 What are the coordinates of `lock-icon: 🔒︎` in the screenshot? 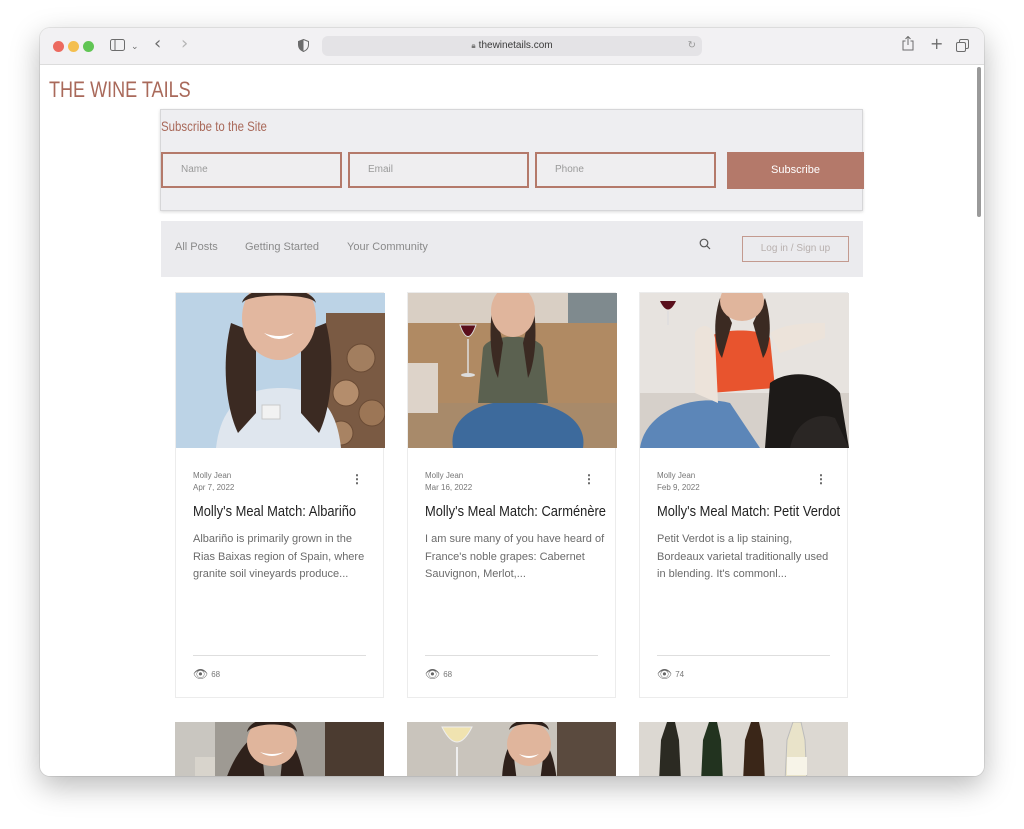 It's located at (473, 45).